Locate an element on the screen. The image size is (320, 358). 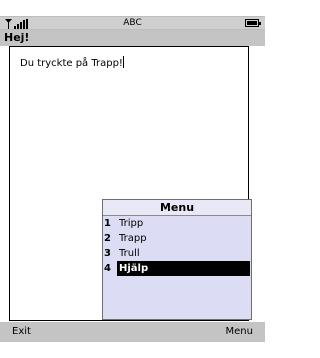
menu-item-number: 1 is located at coordinates (107, 223).